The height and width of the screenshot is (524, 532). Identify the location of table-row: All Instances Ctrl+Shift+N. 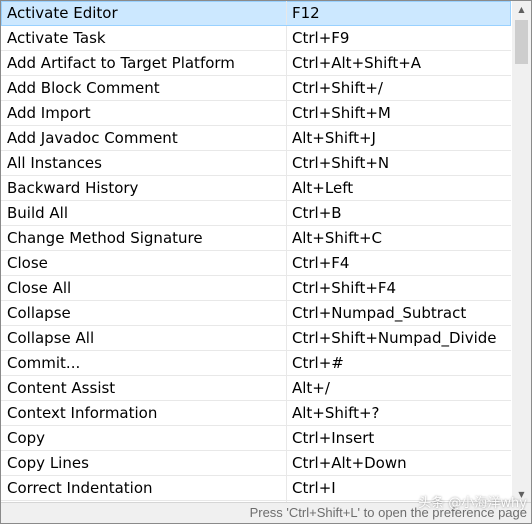
(256, 163).